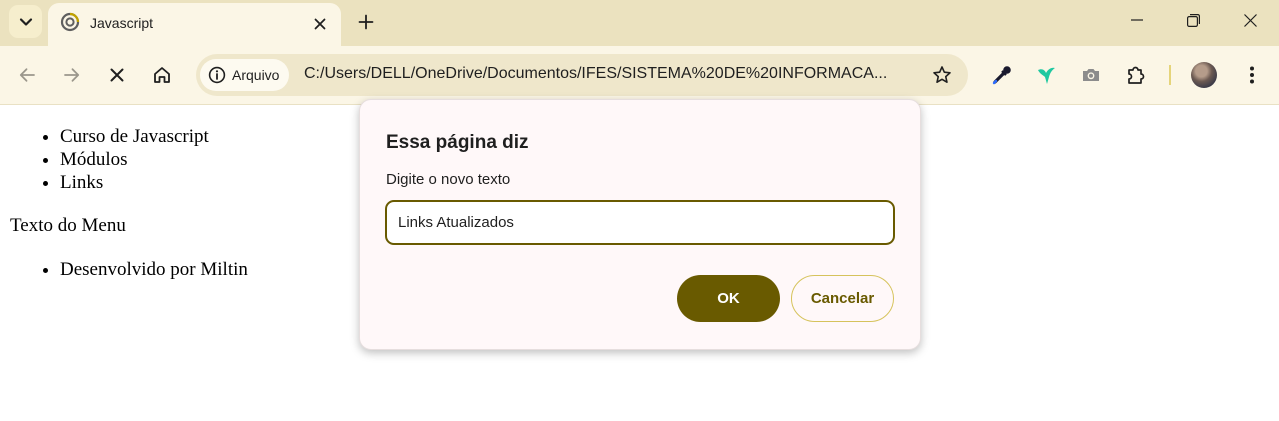 This screenshot has height=421, width=1279. Describe the element at coordinates (728, 298) in the screenshot. I see `ok-button: OK` at that location.